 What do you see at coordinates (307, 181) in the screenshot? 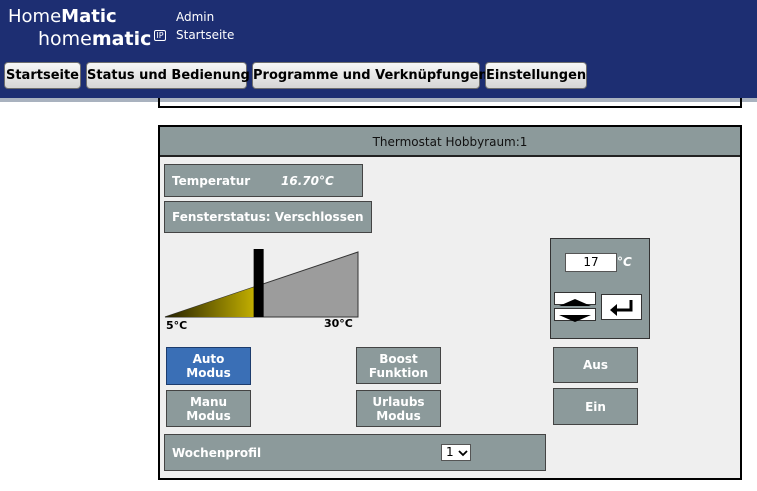
I see `temperature-value: 16.70°C` at bounding box center [307, 181].